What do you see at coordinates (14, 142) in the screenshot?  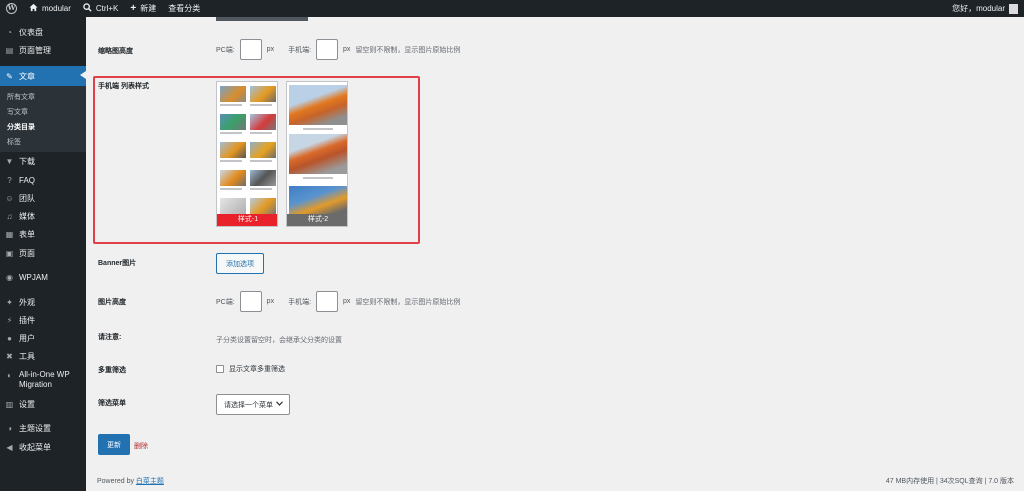 I see `submenu-tags: 标签` at bounding box center [14, 142].